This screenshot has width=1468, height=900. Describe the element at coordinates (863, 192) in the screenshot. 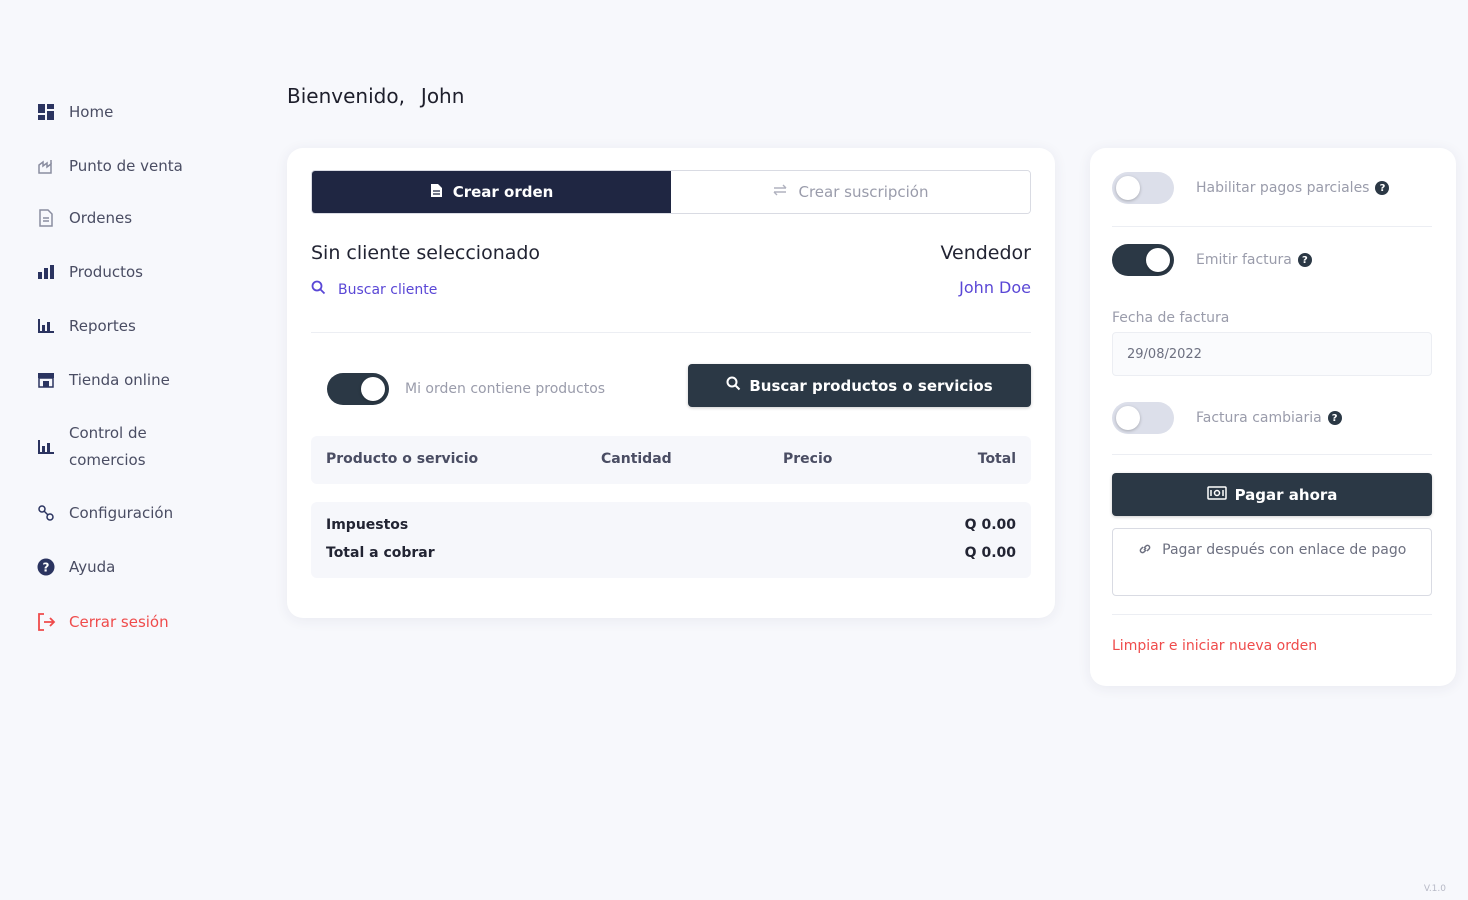

I see `tab-label: Crear suscripción` at that location.